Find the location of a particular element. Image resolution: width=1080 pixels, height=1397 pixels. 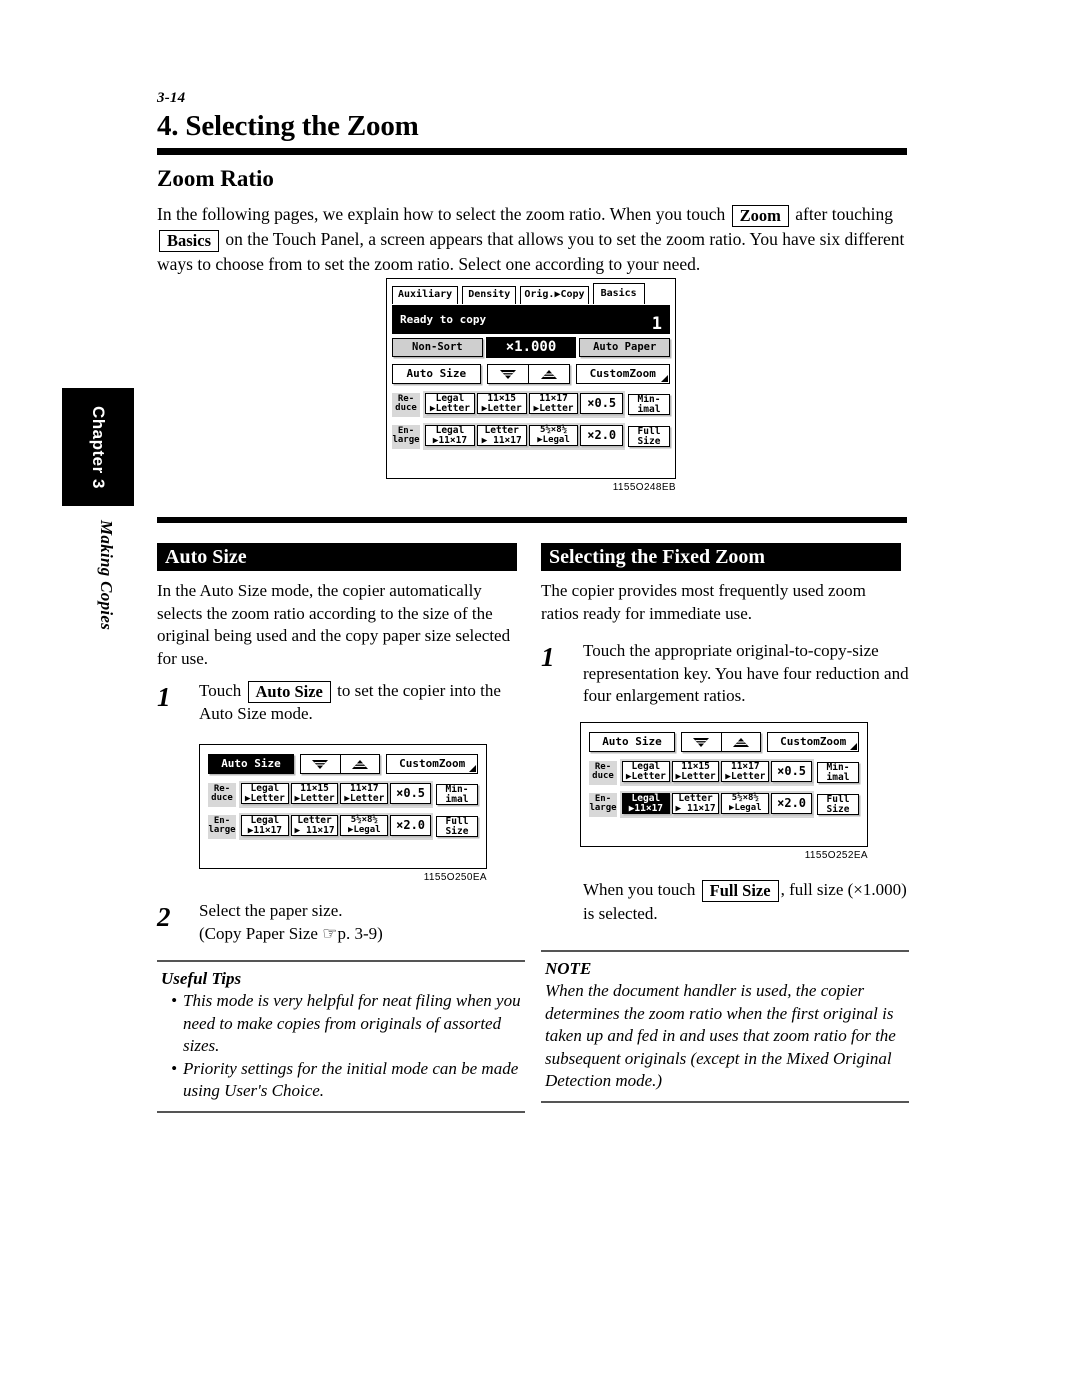

tab-basics-label: Basics is located at coordinates (618, 293).